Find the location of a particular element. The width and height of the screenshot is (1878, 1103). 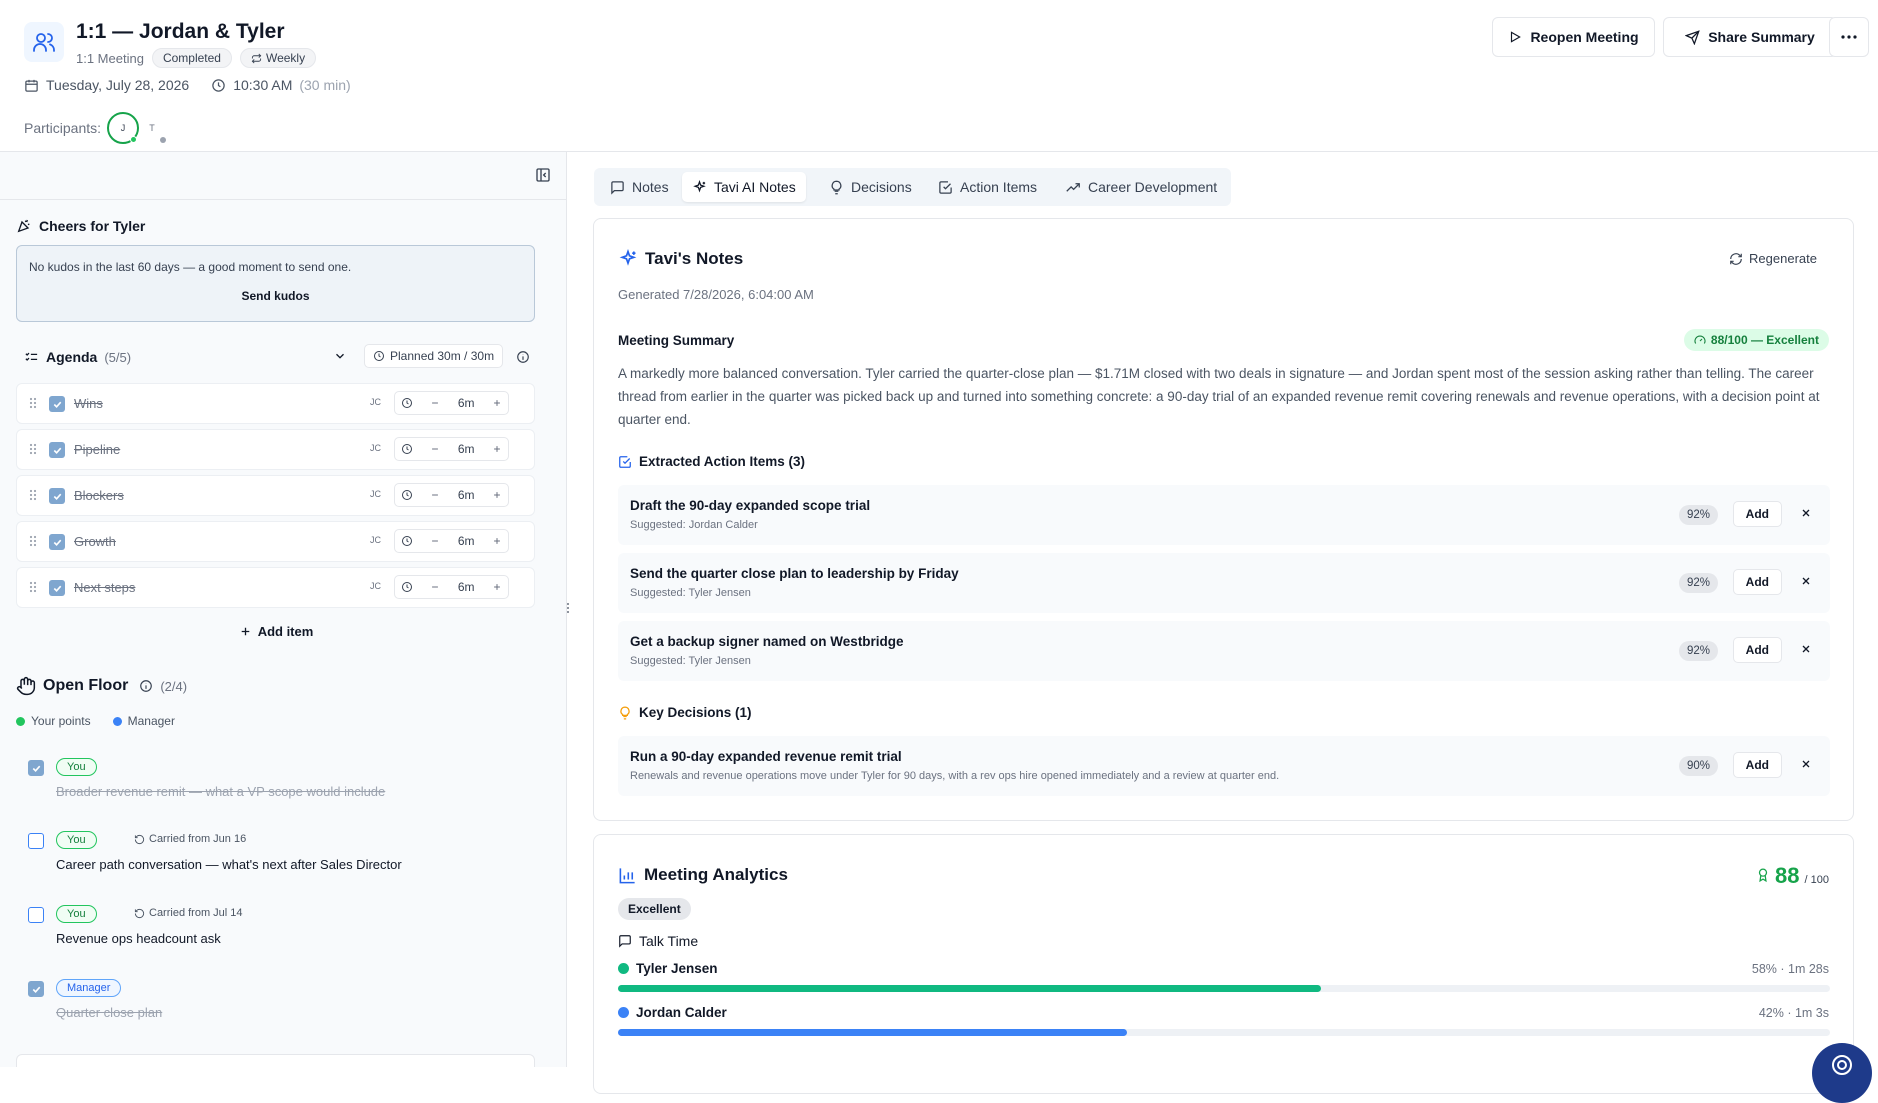

page-title: 1:1 — Jordan & Tyler is located at coordinates (180, 31).